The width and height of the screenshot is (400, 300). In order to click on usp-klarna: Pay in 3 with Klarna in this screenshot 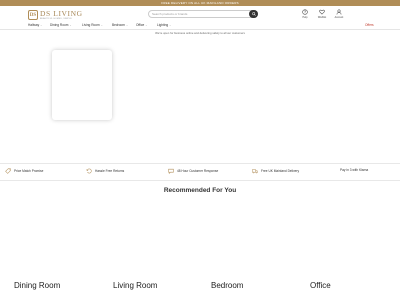, I will do `click(354, 170)`.